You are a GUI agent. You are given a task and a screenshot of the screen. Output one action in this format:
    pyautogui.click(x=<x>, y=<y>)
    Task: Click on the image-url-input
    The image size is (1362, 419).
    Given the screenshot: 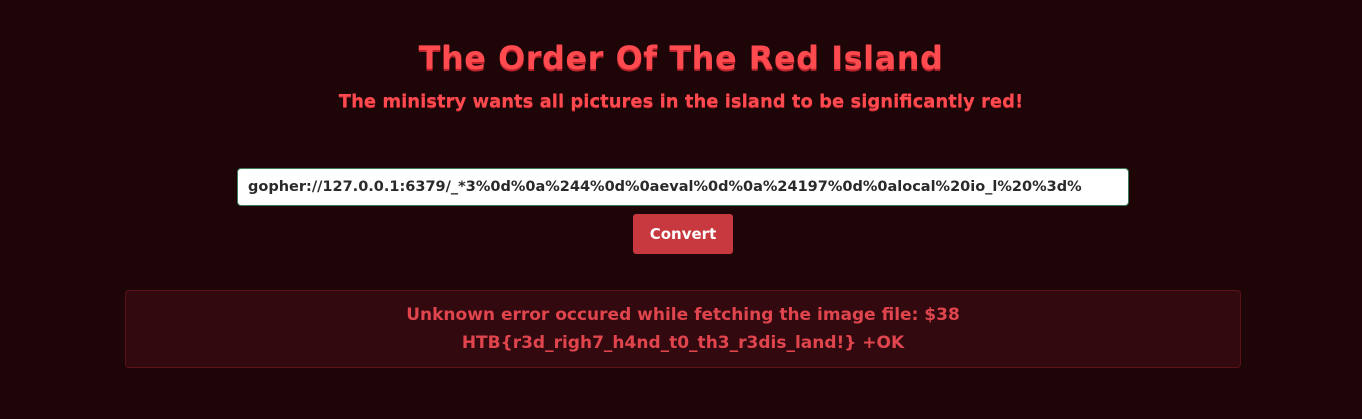 What is the action you would take?
    pyautogui.click(x=683, y=187)
    